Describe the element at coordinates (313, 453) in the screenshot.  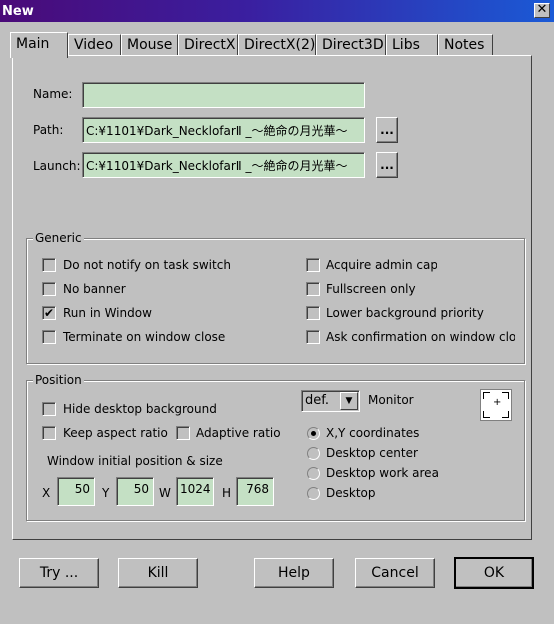
I see `desktop-center-radio` at that location.